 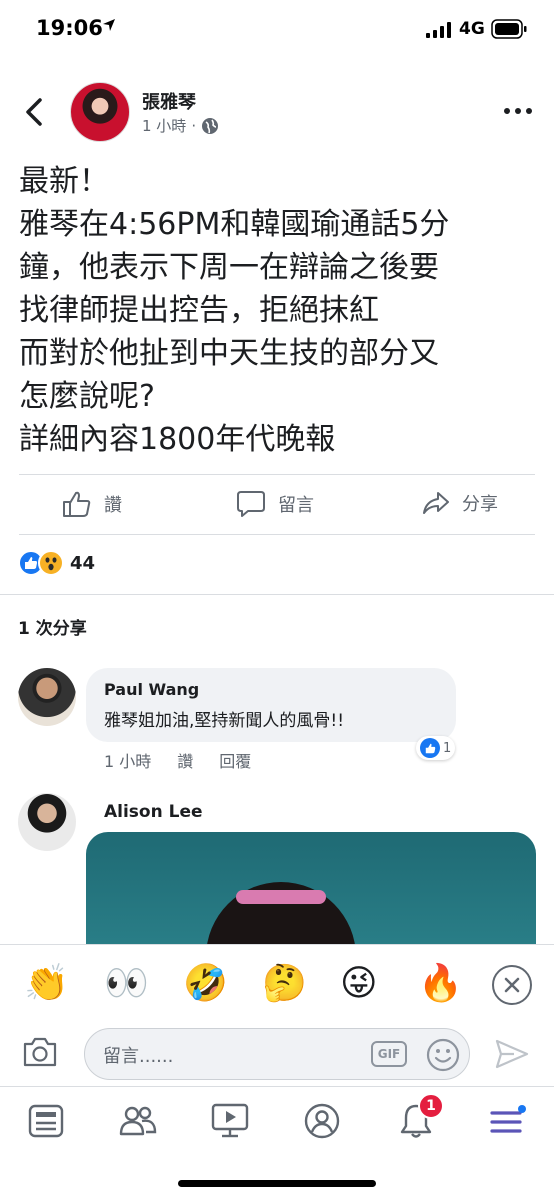 I want to click on share-arrow-icon, so click(x=436, y=503).